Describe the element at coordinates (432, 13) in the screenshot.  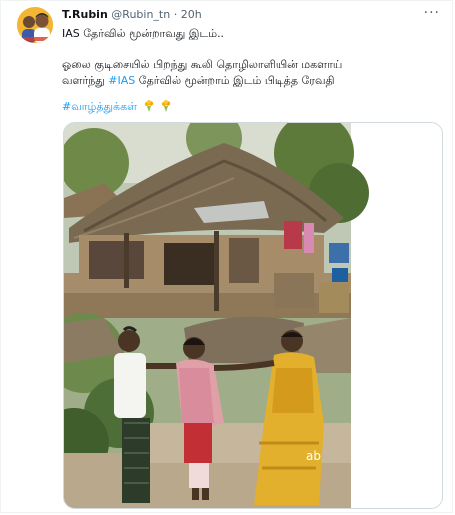
I see `more-dots-icon: ···` at that location.